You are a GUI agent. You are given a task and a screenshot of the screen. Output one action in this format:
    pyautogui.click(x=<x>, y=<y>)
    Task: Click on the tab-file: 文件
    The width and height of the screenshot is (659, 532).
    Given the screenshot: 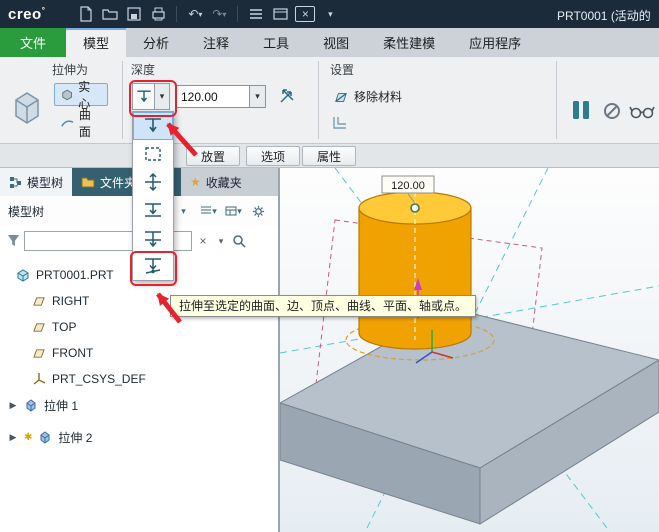 What is the action you would take?
    pyautogui.click(x=33, y=42)
    